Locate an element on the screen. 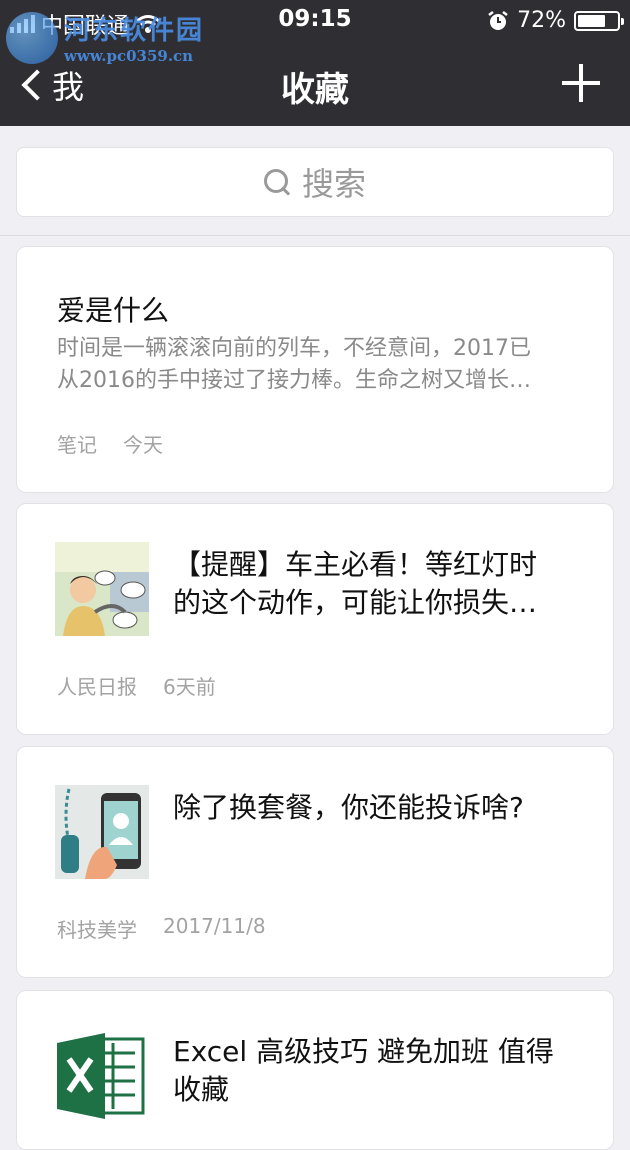 The width and height of the screenshot is (630, 1150). plus-icon is located at coordinates (581, 83).